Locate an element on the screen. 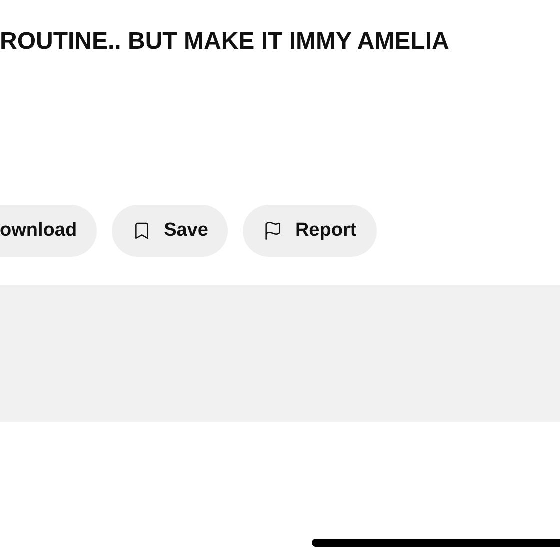  save-button: Save is located at coordinates (170, 231).